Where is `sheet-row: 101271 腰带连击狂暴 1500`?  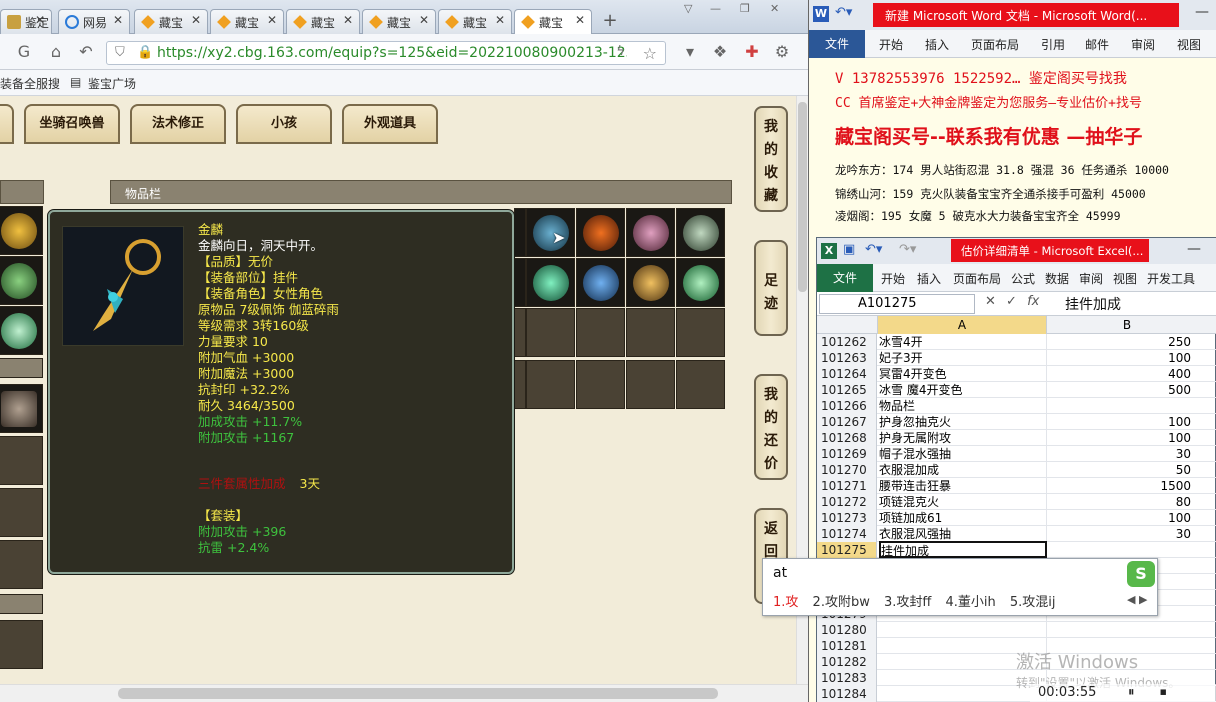
sheet-row: 101271 腰带连击狂暴 1500 is located at coordinates (1016, 486).